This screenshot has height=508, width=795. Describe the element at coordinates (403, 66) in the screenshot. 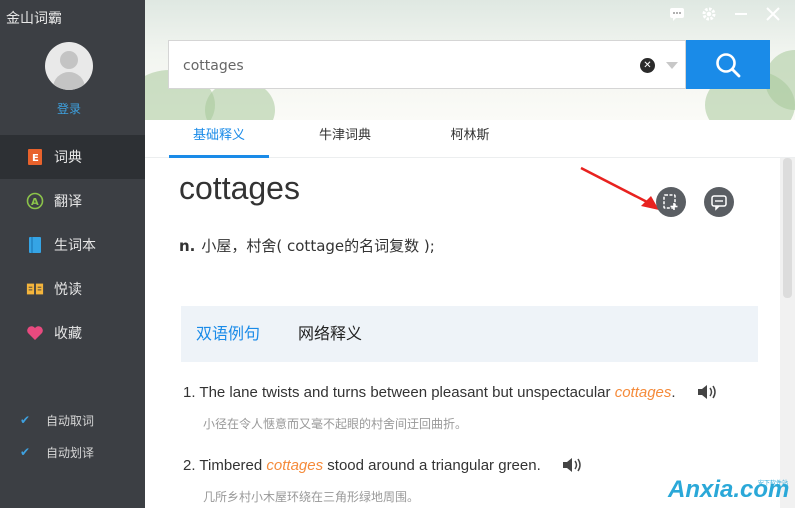

I see `search-input` at that location.